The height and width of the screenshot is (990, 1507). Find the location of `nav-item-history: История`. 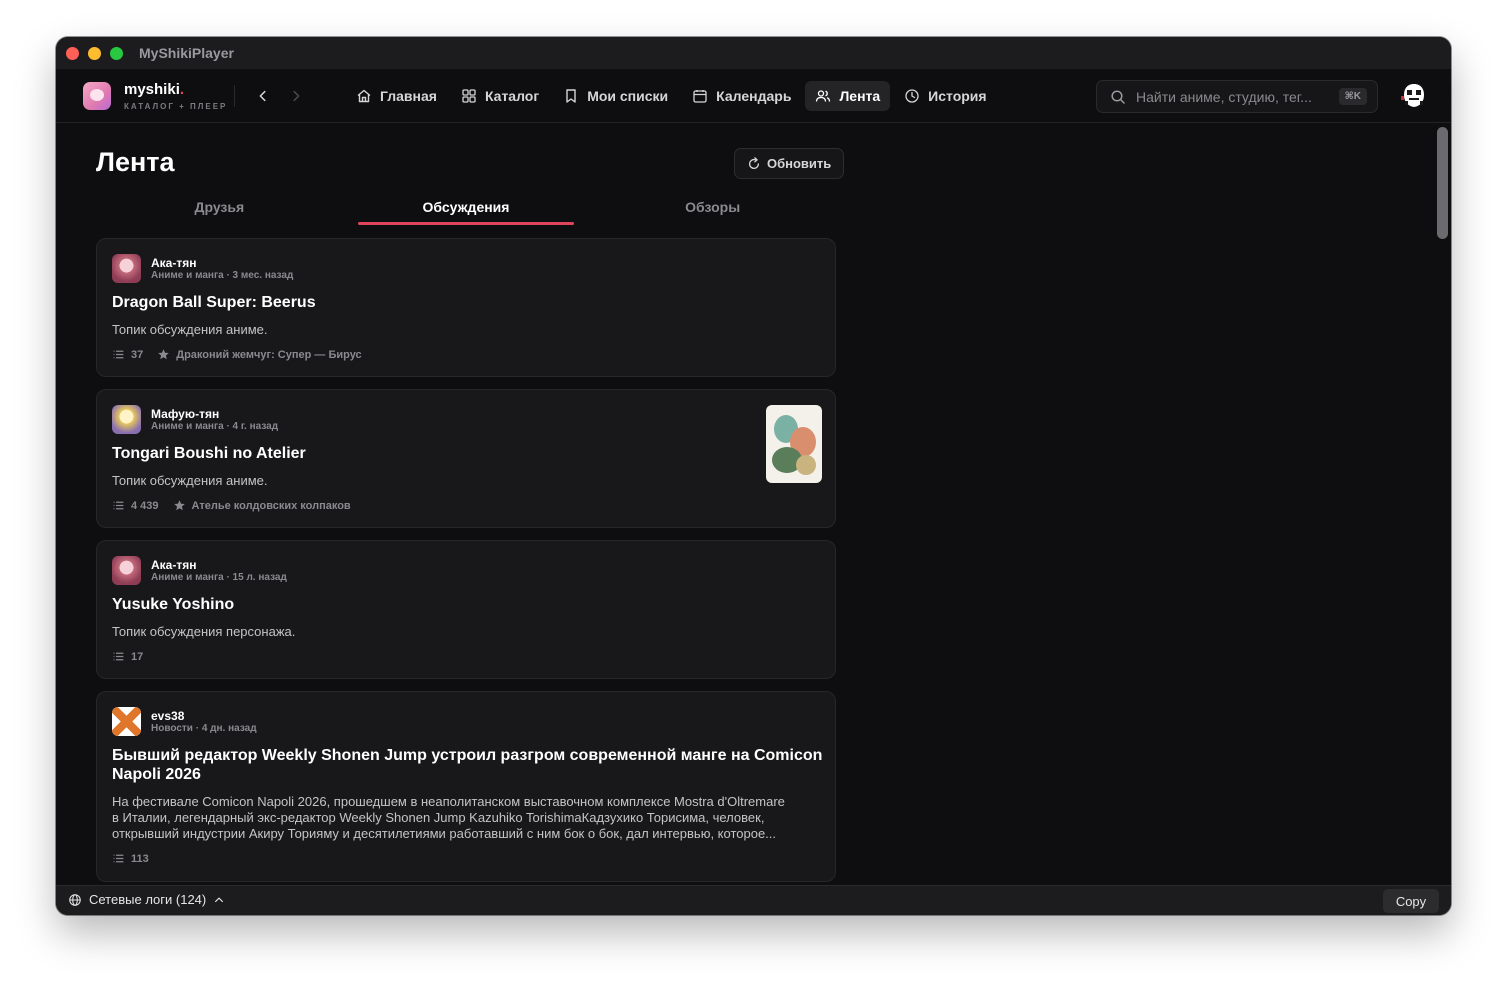

nav-item-history: История is located at coordinates (945, 96).